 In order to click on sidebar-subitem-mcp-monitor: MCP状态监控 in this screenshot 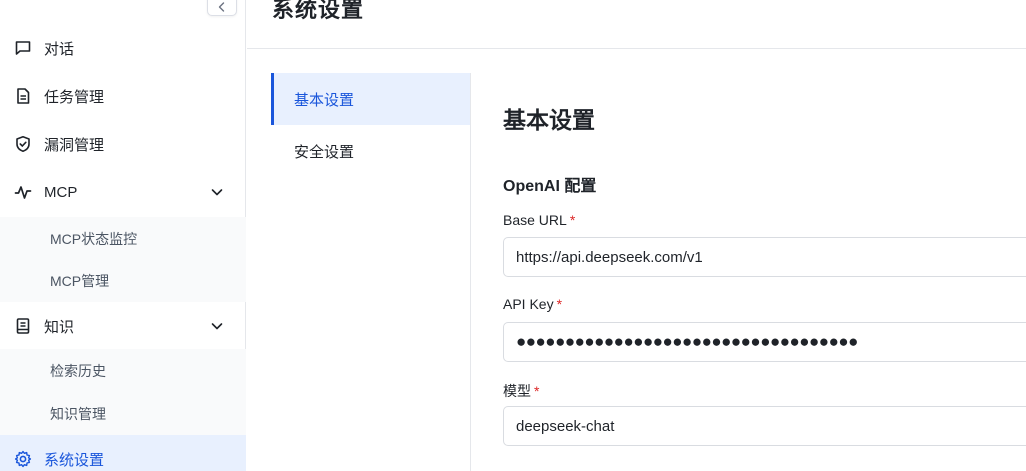, I will do `click(123, 239)`.